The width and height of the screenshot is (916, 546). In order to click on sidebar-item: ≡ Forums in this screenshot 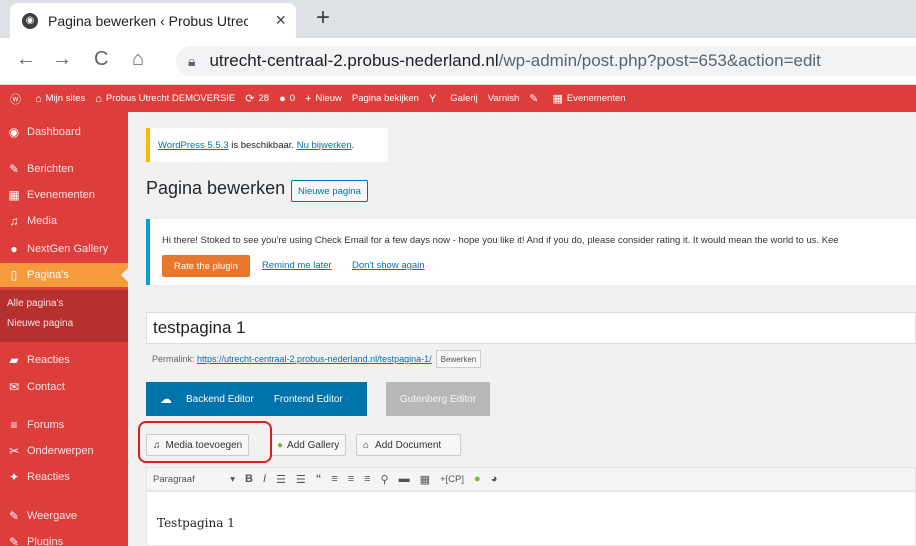, I will do `click(64, 425)`.